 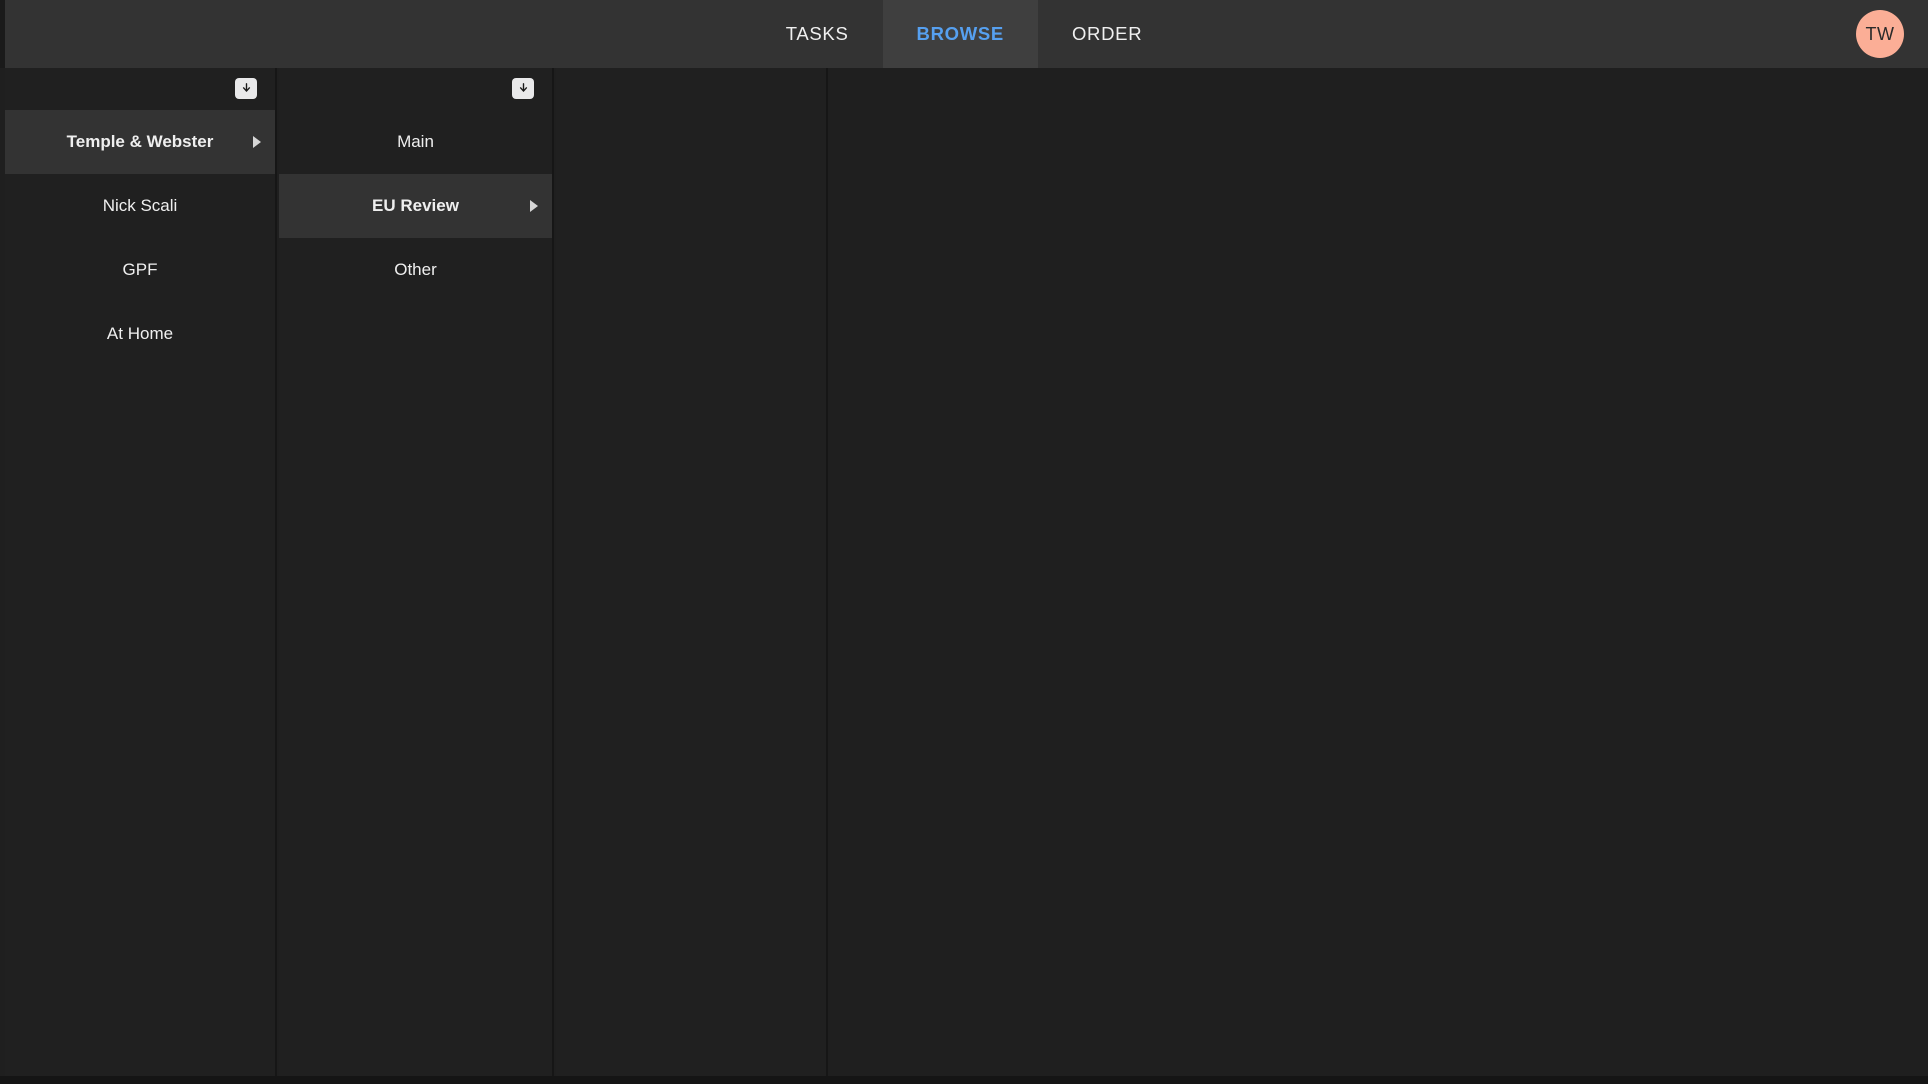 I want to click on sections-column-header, so click(x=415, y=89).